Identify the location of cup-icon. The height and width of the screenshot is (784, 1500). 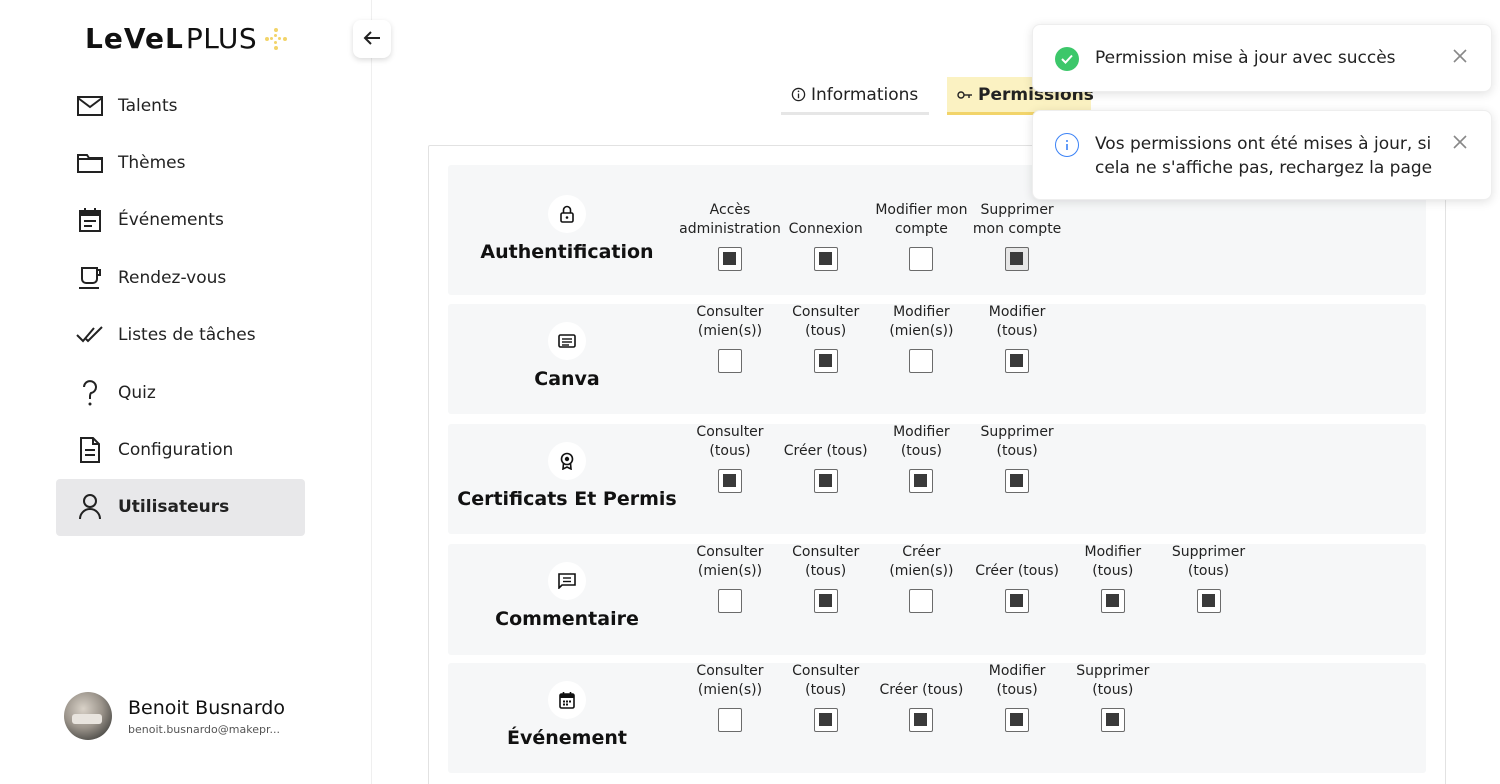
(90, 278).